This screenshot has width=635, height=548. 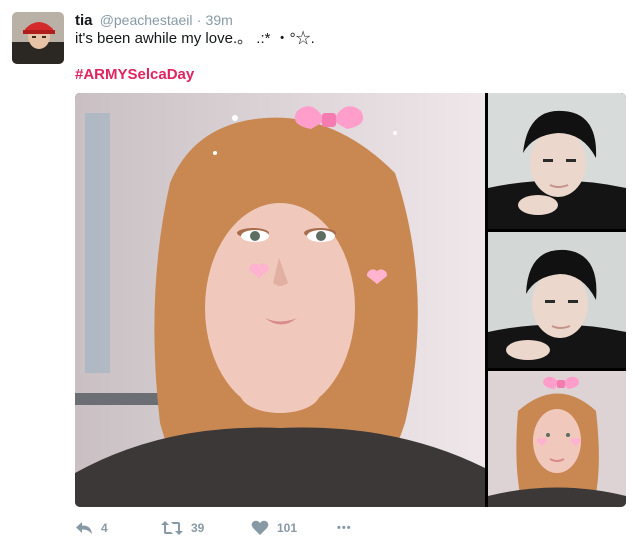 I want to click on avatar, so click(x=38, y=38).